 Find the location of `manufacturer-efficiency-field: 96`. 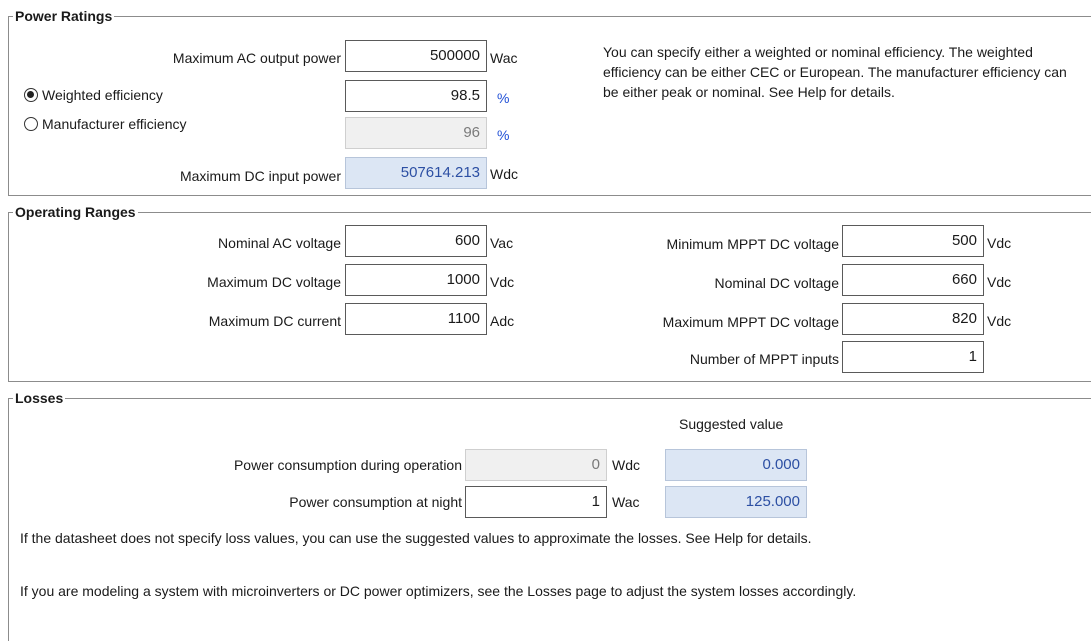

manufacturer-efficiency-field: 96 is located at coordinates (416, 133).